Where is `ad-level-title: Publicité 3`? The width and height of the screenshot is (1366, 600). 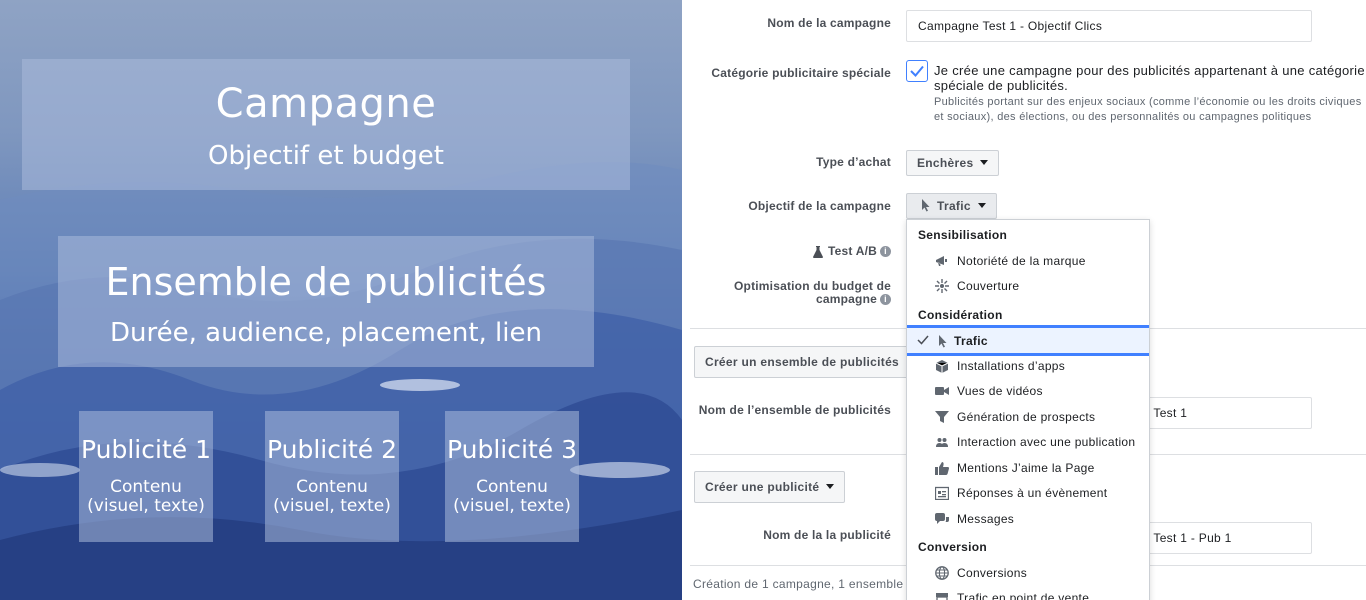 ad-level-title: Publicité 3 is located at coordinates (512, 449).